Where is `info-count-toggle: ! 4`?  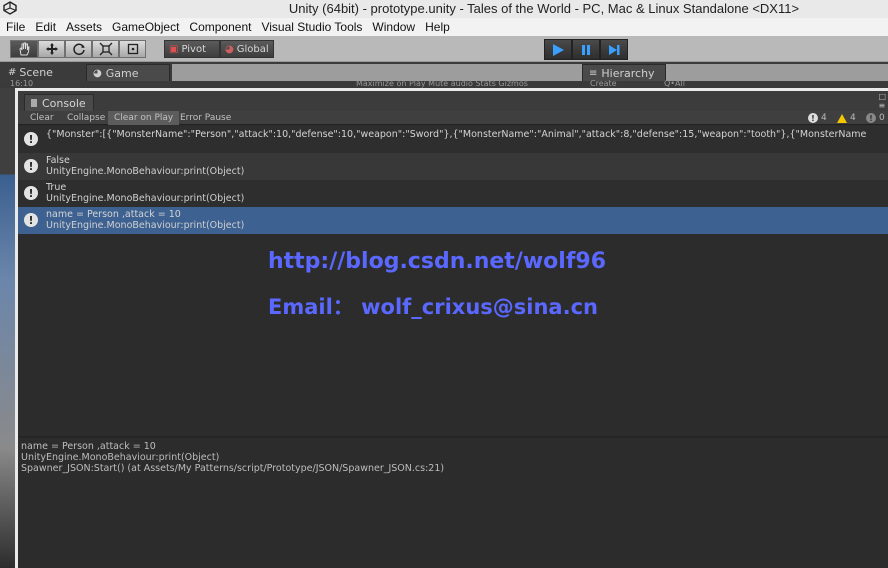
info-count-toggle: ! 4 is located at coordinates (817, 118).